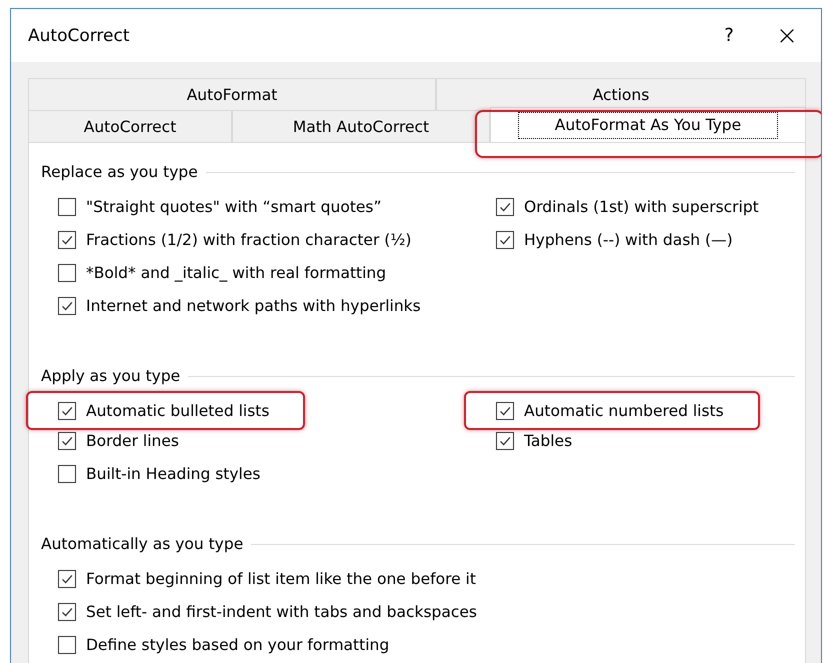 The image size is (824, 663). Describe the element at coordinates (612, 410) in the screenshot. I see `checkbox-option: Automatic numbered lists` at that location.